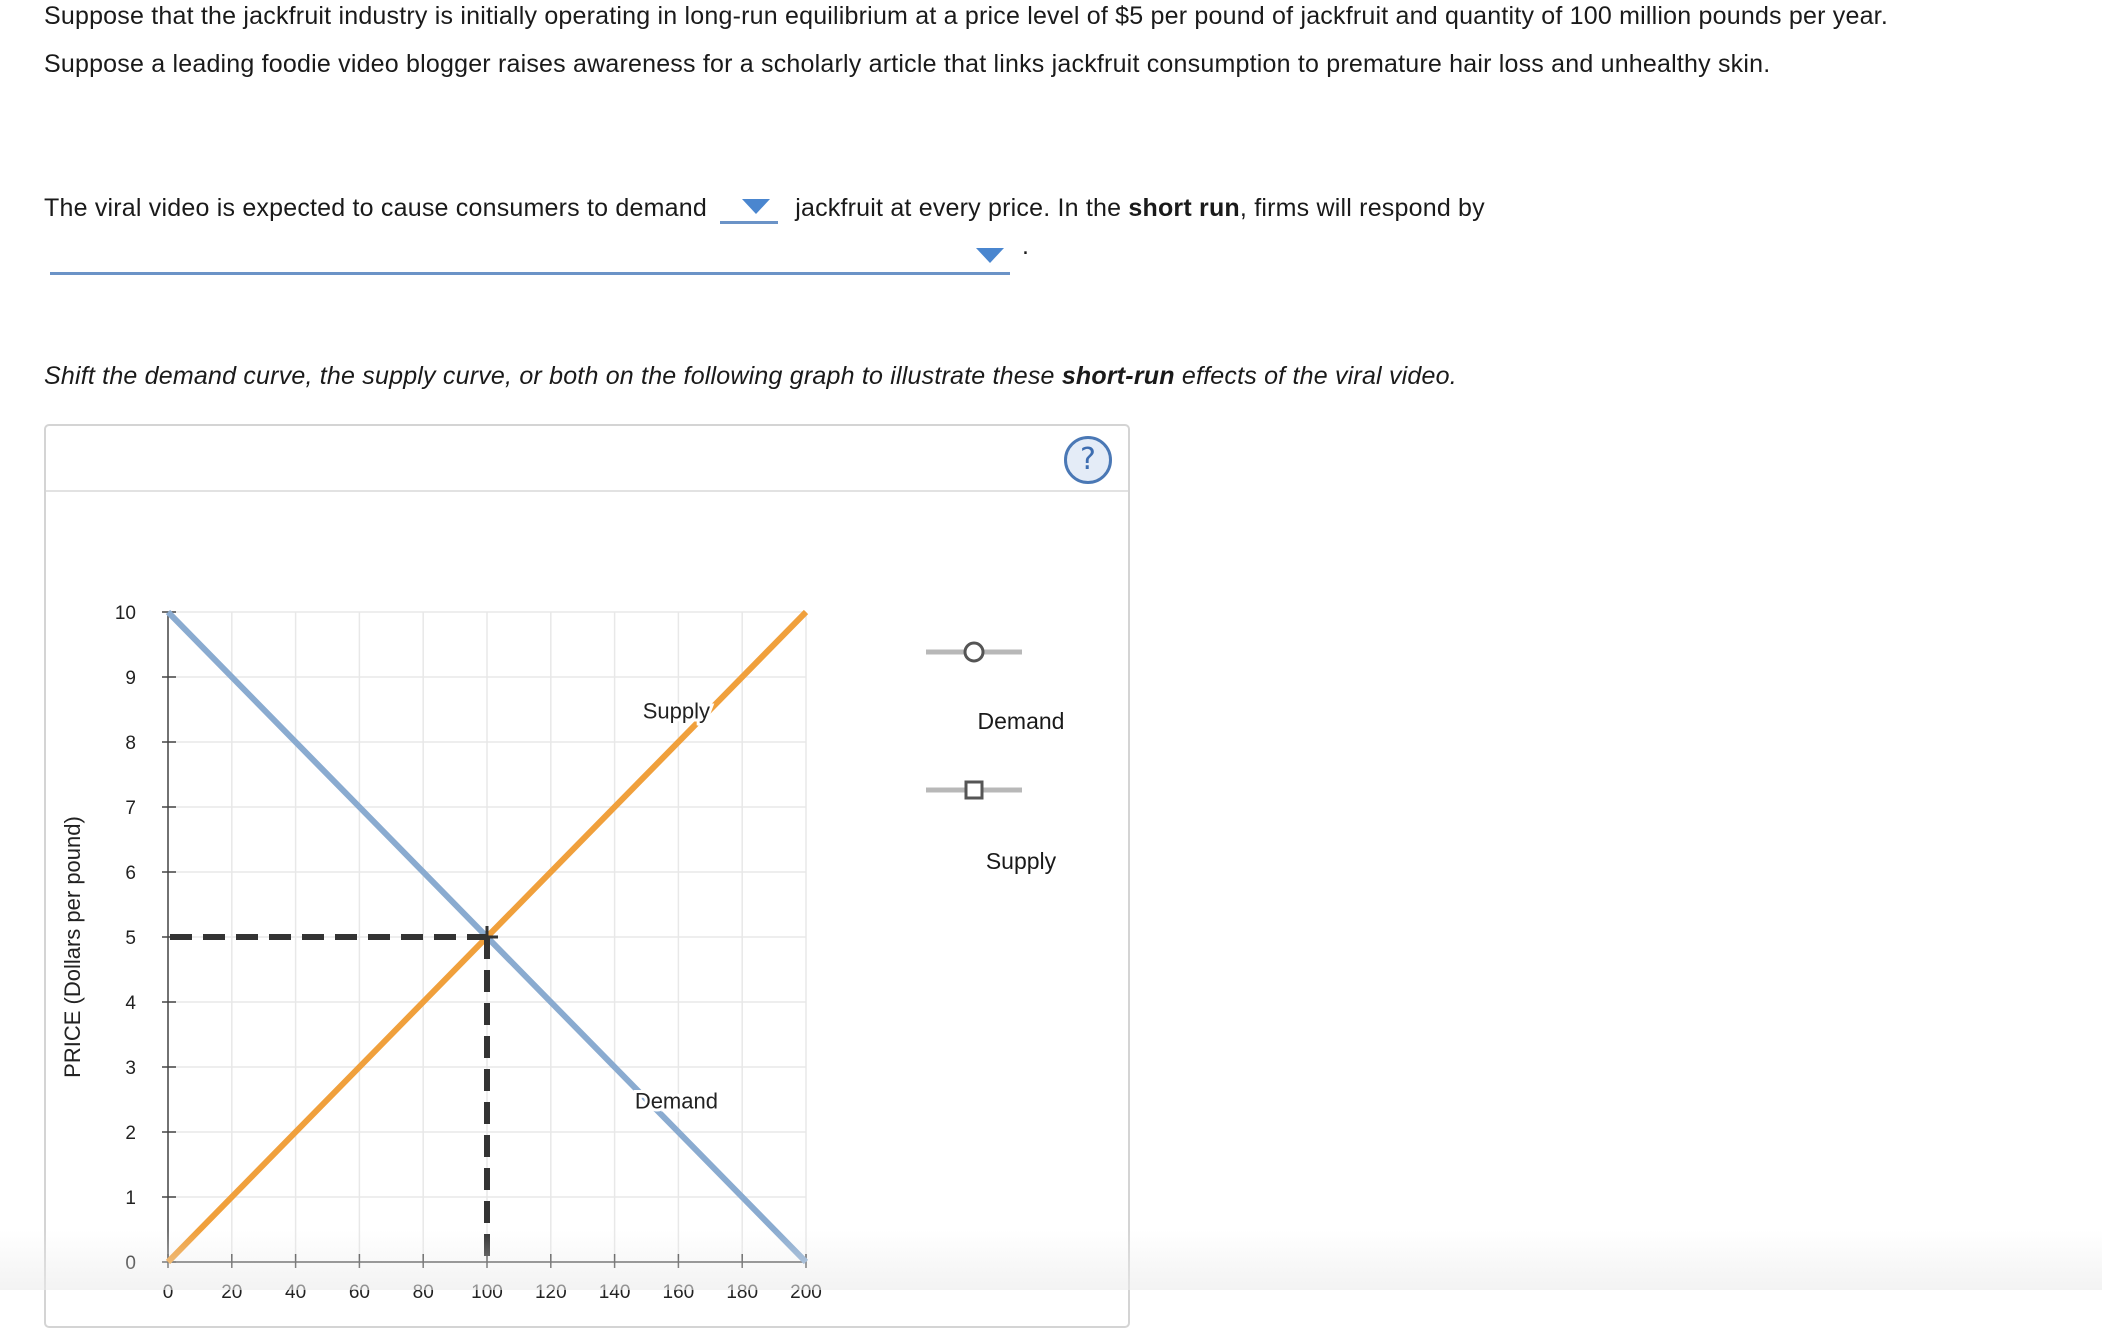 This screenshot has height=1328, width=2102. I want to click on legend-supply-label: Supply, so click(1021, 861).